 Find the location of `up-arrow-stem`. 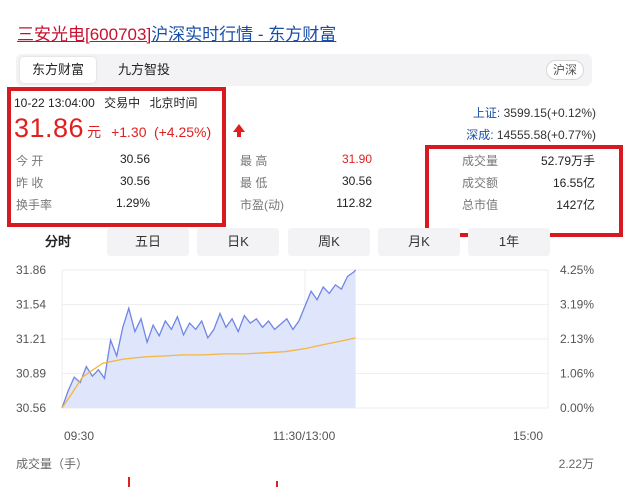

up-arrow-stem is located at coordinates (239, 134).